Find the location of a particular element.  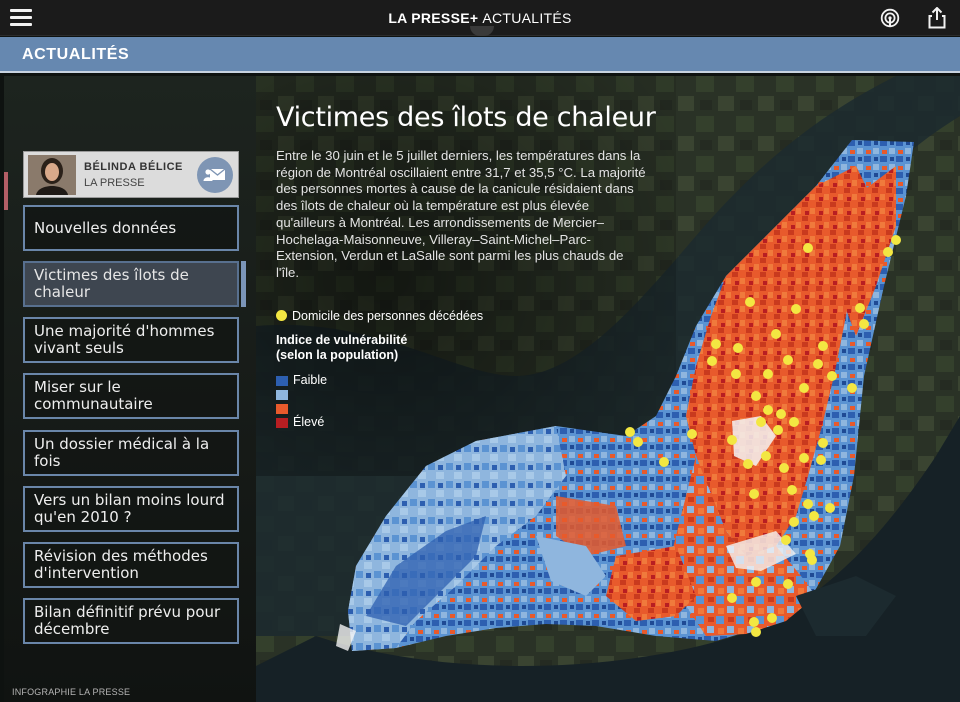

podcast-icon is located at coordinates (890, 18).